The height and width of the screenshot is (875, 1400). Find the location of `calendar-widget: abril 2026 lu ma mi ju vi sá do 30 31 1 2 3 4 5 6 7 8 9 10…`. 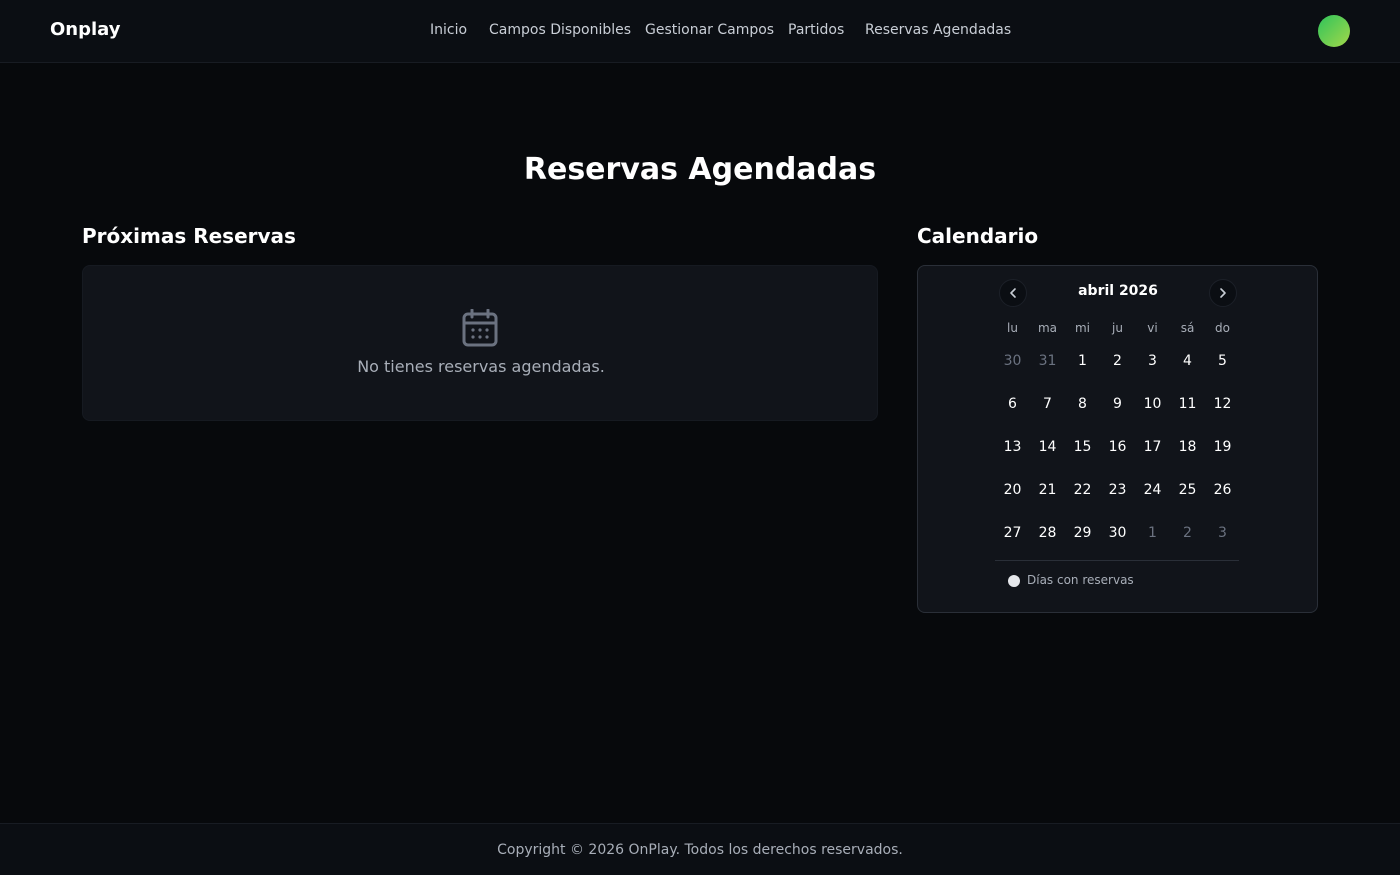

calendar-widget: abril 2026 lu ma mi ju vi sá do 30 31 1 2 3 4 5 6 7 8 9 10… is located at coordinates (1117, 439).